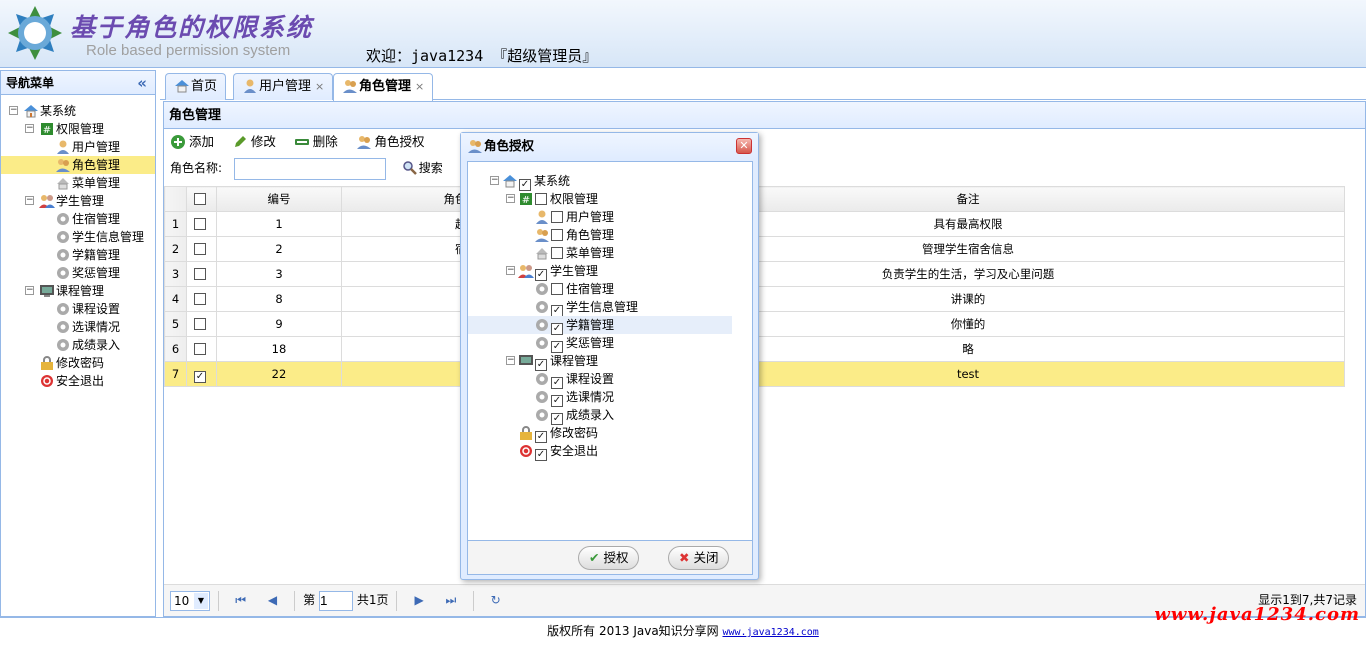 The image size is (1366, 646). I want to click on nav-tree-root: − 某系统, so click(78, 111).